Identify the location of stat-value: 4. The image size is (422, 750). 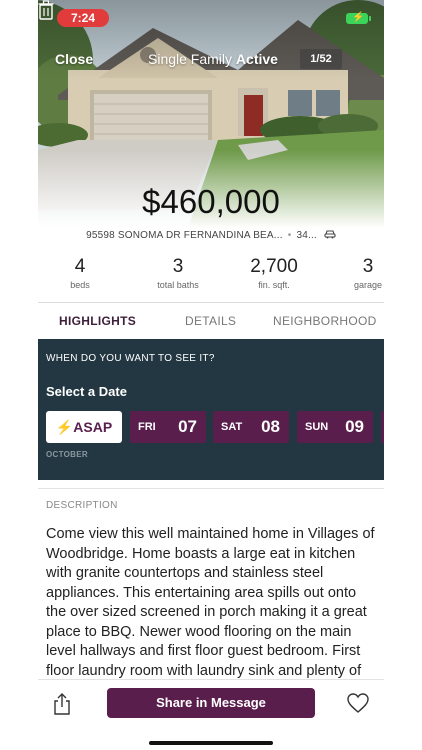
(80, 266).